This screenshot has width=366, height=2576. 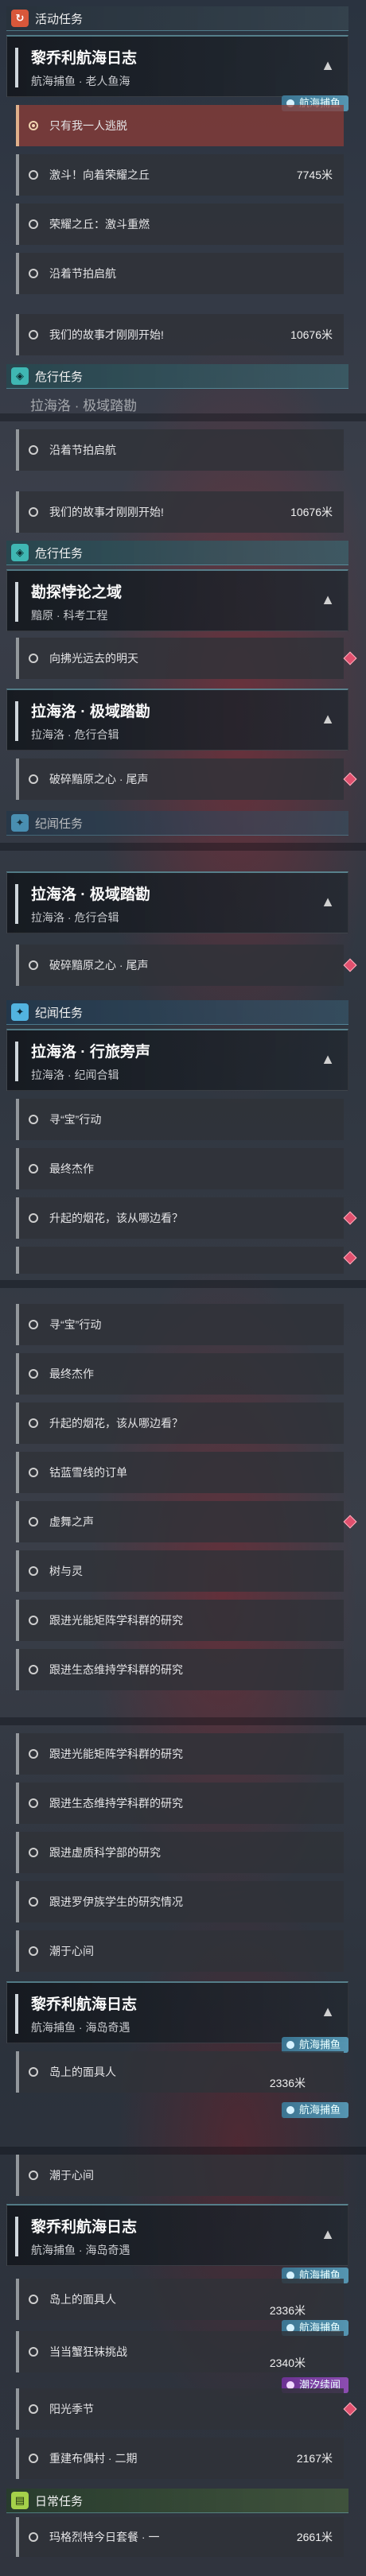 I want to click on section-daily-quests: ▤ 日常任务, so click(x=177, y=2501).